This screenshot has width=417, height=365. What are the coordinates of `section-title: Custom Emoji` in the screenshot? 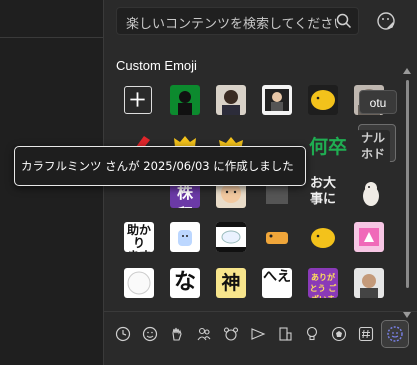 It's located at (156, 65).